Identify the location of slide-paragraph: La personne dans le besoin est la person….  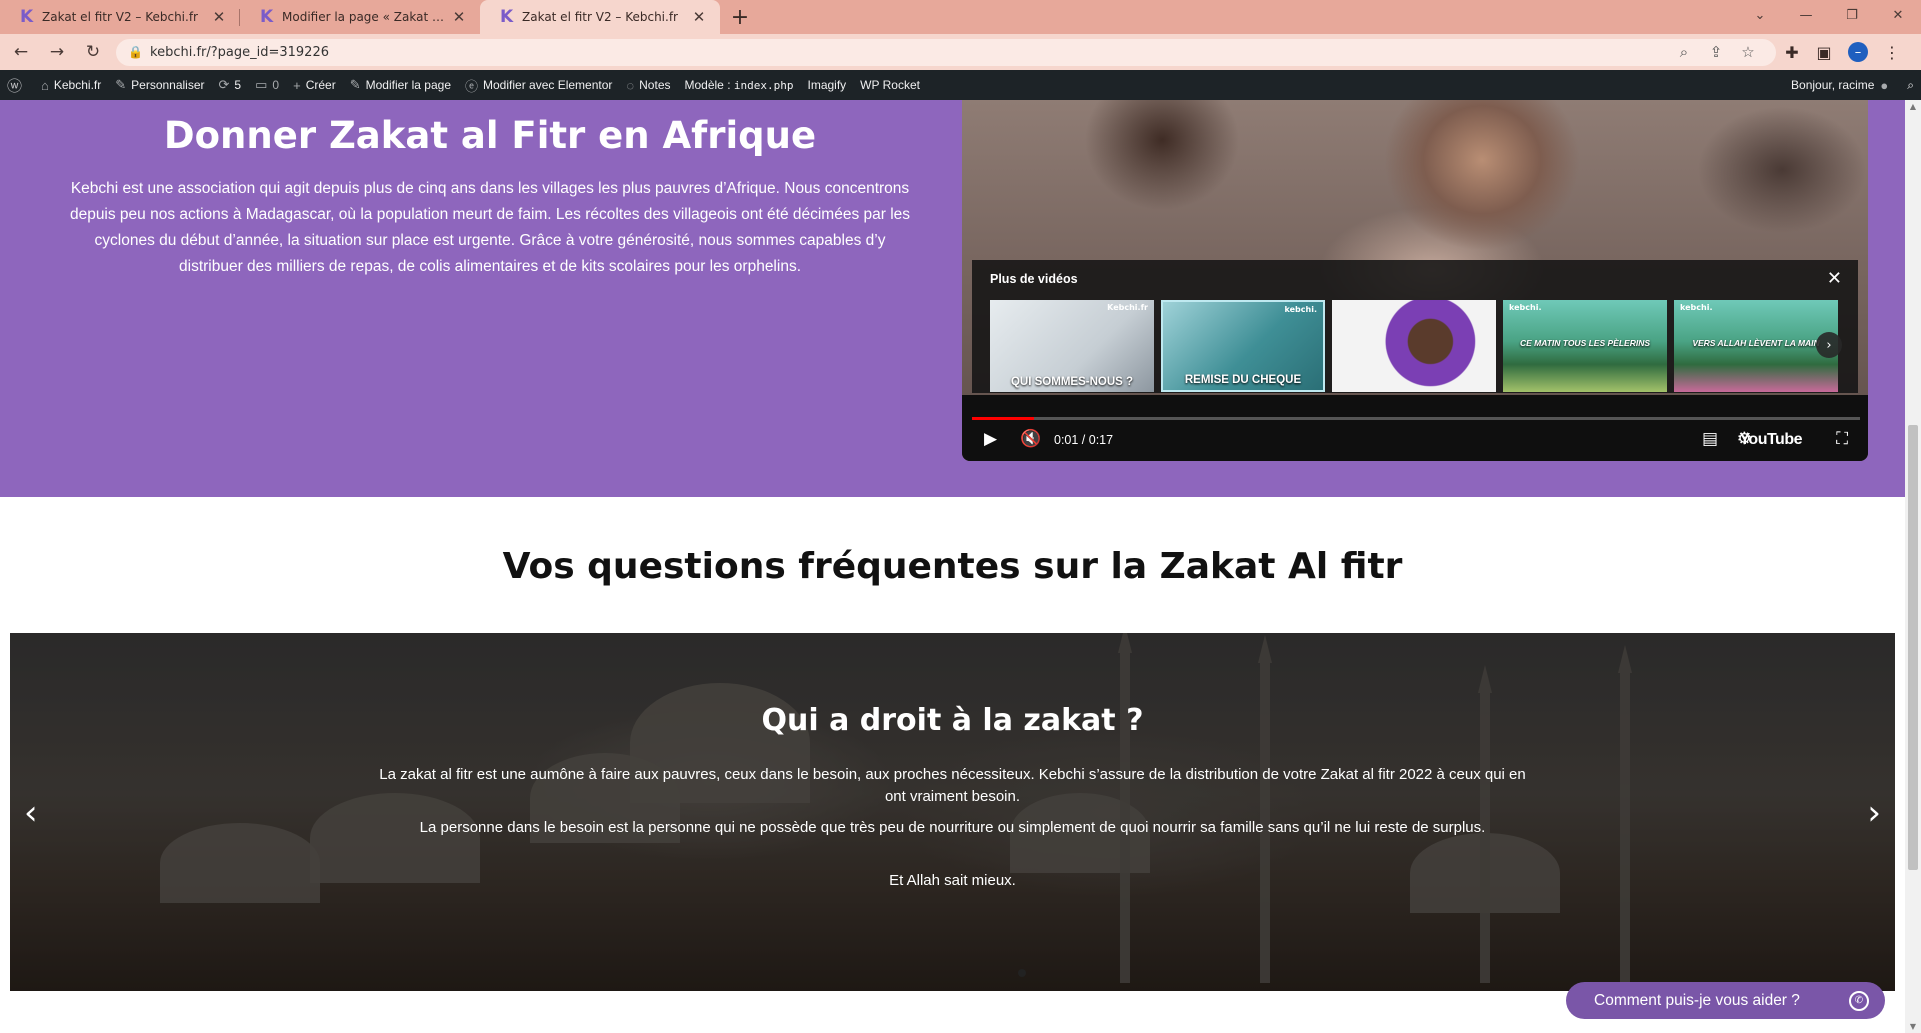
(952, 827).